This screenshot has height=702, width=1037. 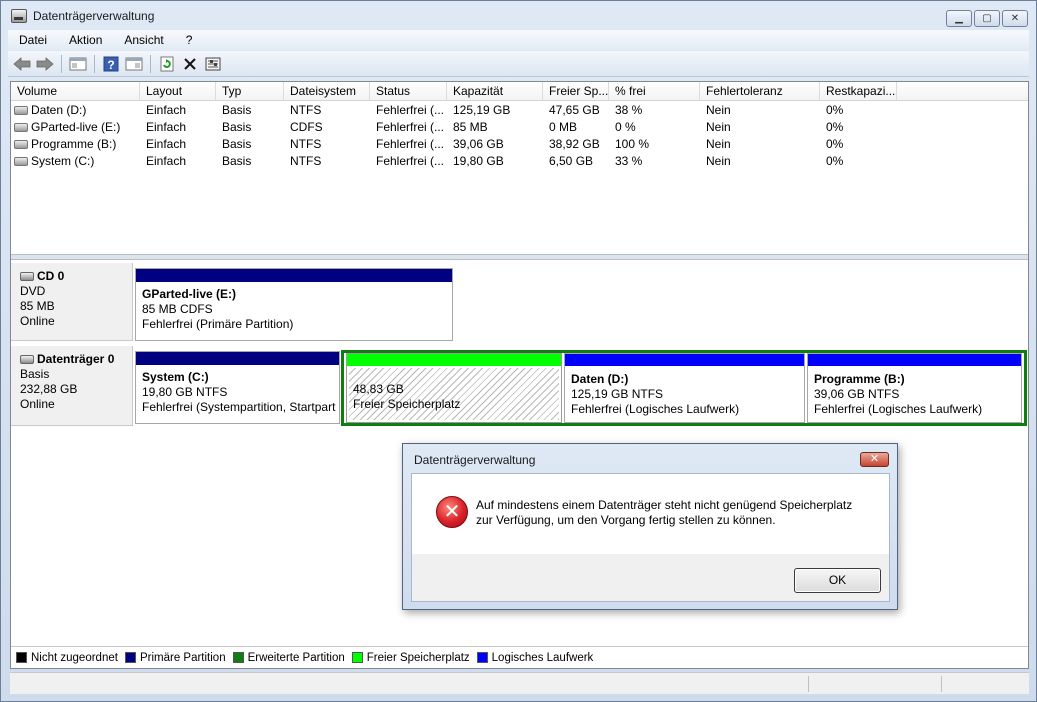 What do you see at coordinates (218, 324) in the screenshot?
I see `partition-status: Fehlerfrei (Primäre Partition)` at bounding box center [218, 324].